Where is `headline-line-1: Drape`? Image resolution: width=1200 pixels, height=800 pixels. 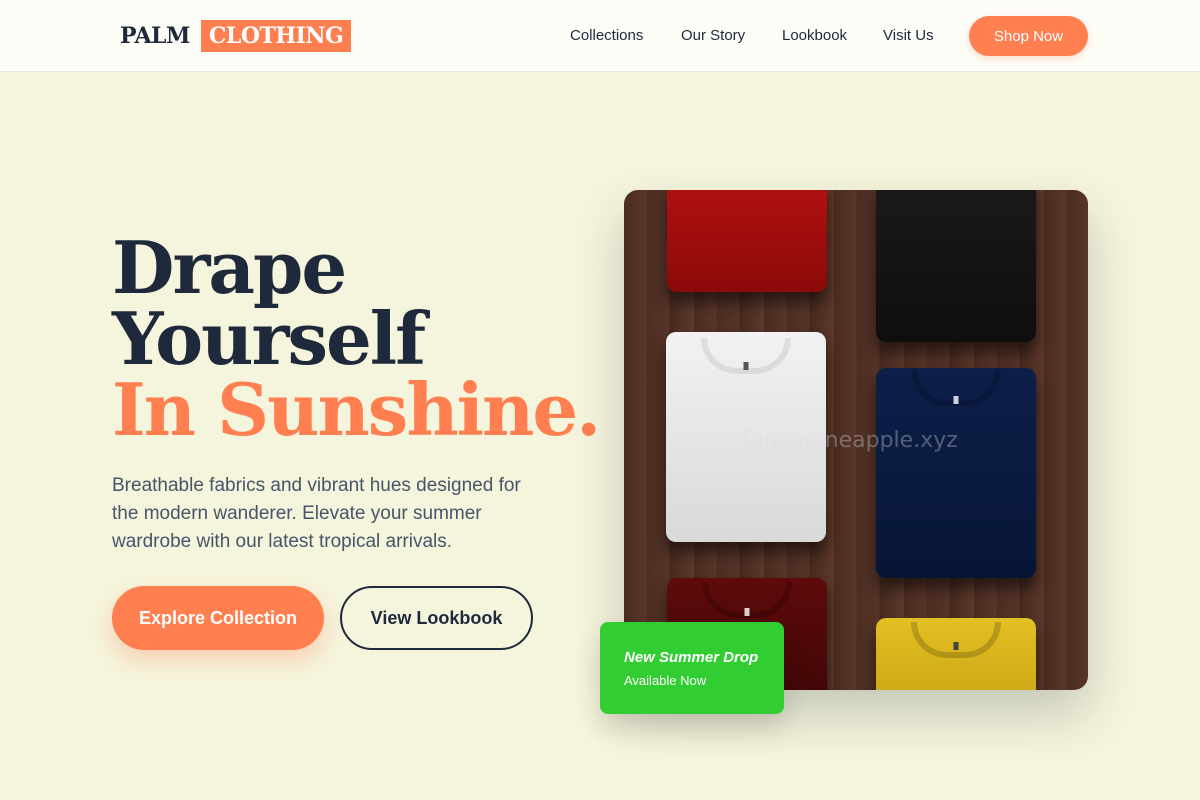 headline-line-1: Drape is located at coordinates (229, 267).